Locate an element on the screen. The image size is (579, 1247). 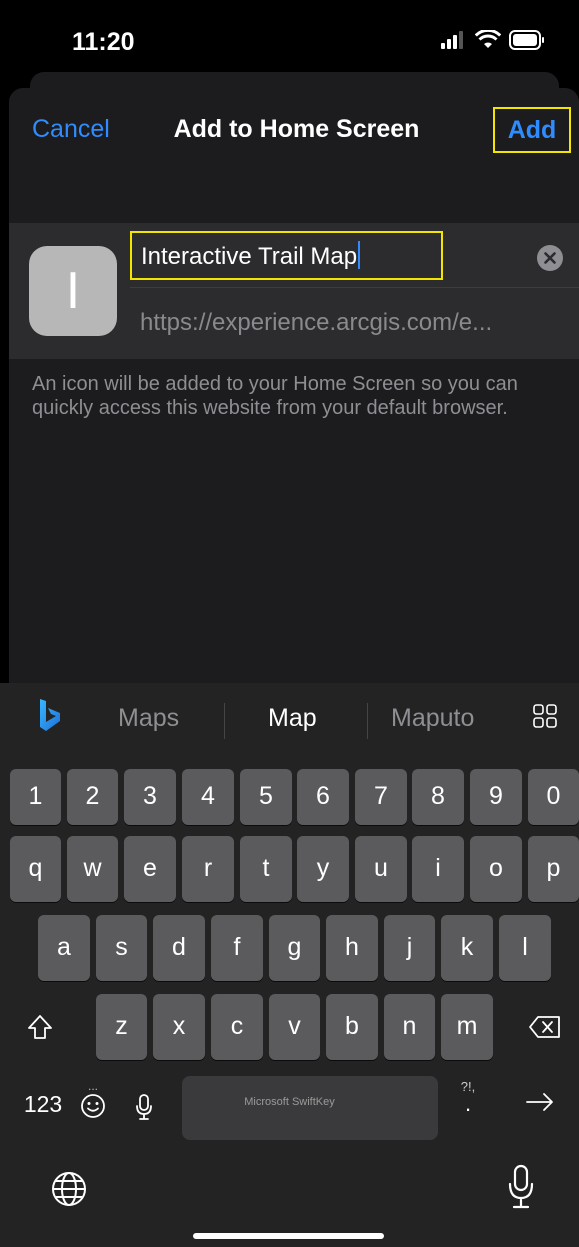
key-m: m is located at coordinates (467, 1027).